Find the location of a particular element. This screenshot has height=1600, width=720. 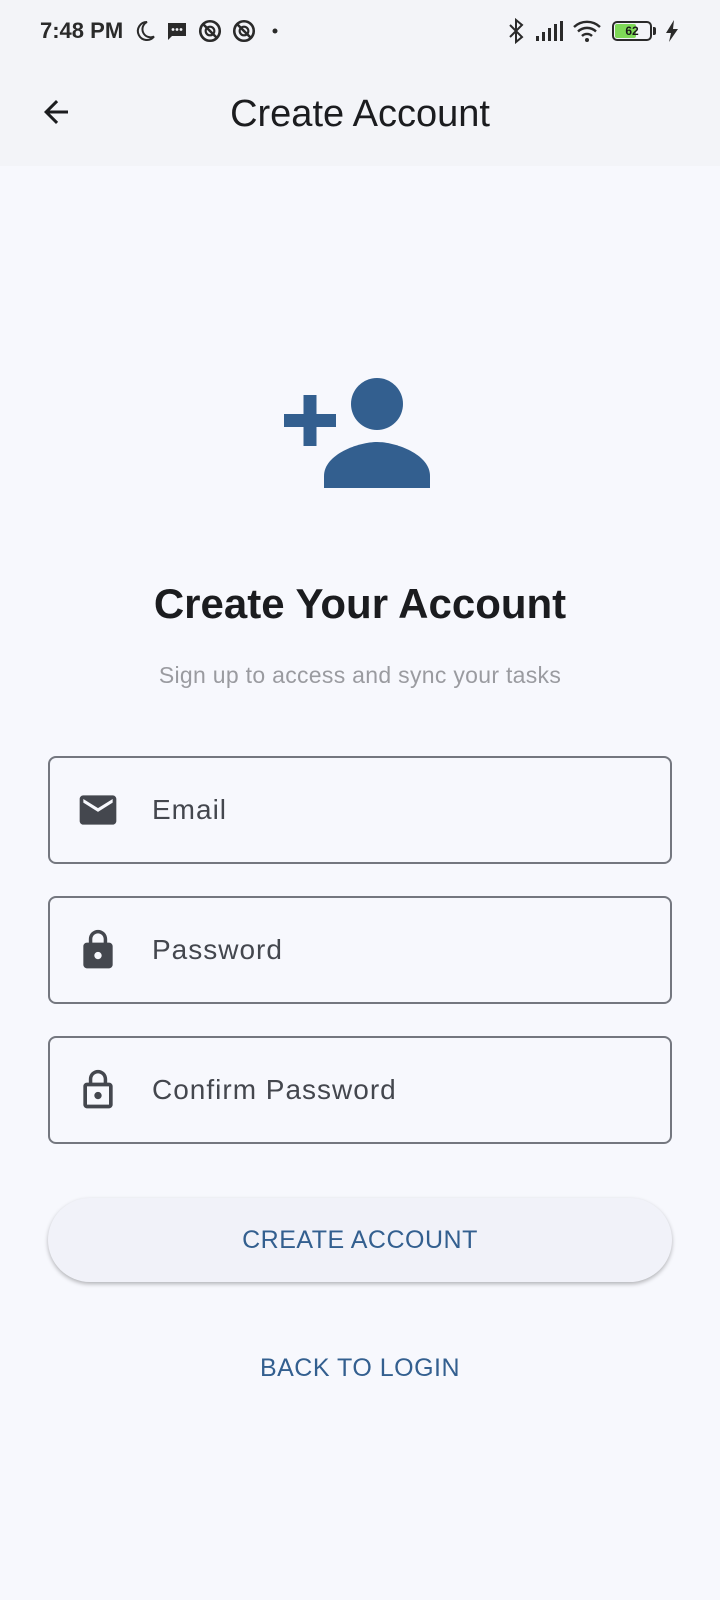

wifi-icon is located at coordinates (587, 31).